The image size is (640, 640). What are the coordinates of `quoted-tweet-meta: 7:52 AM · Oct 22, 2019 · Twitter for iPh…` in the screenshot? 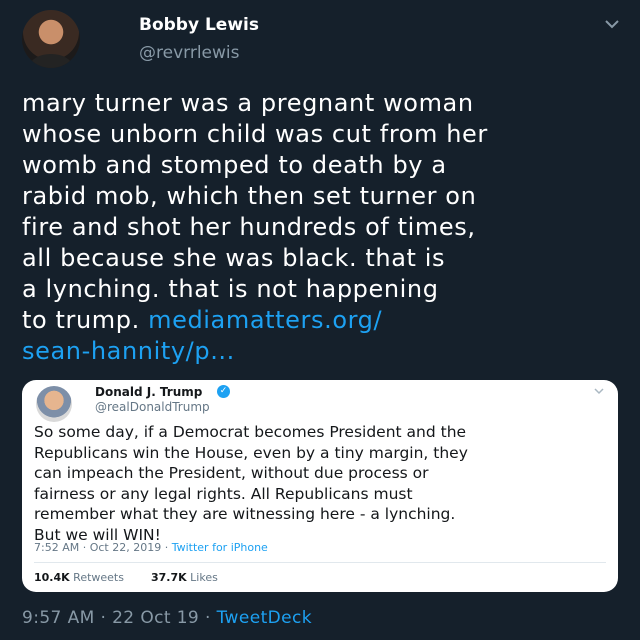 It's located at (151, 547).